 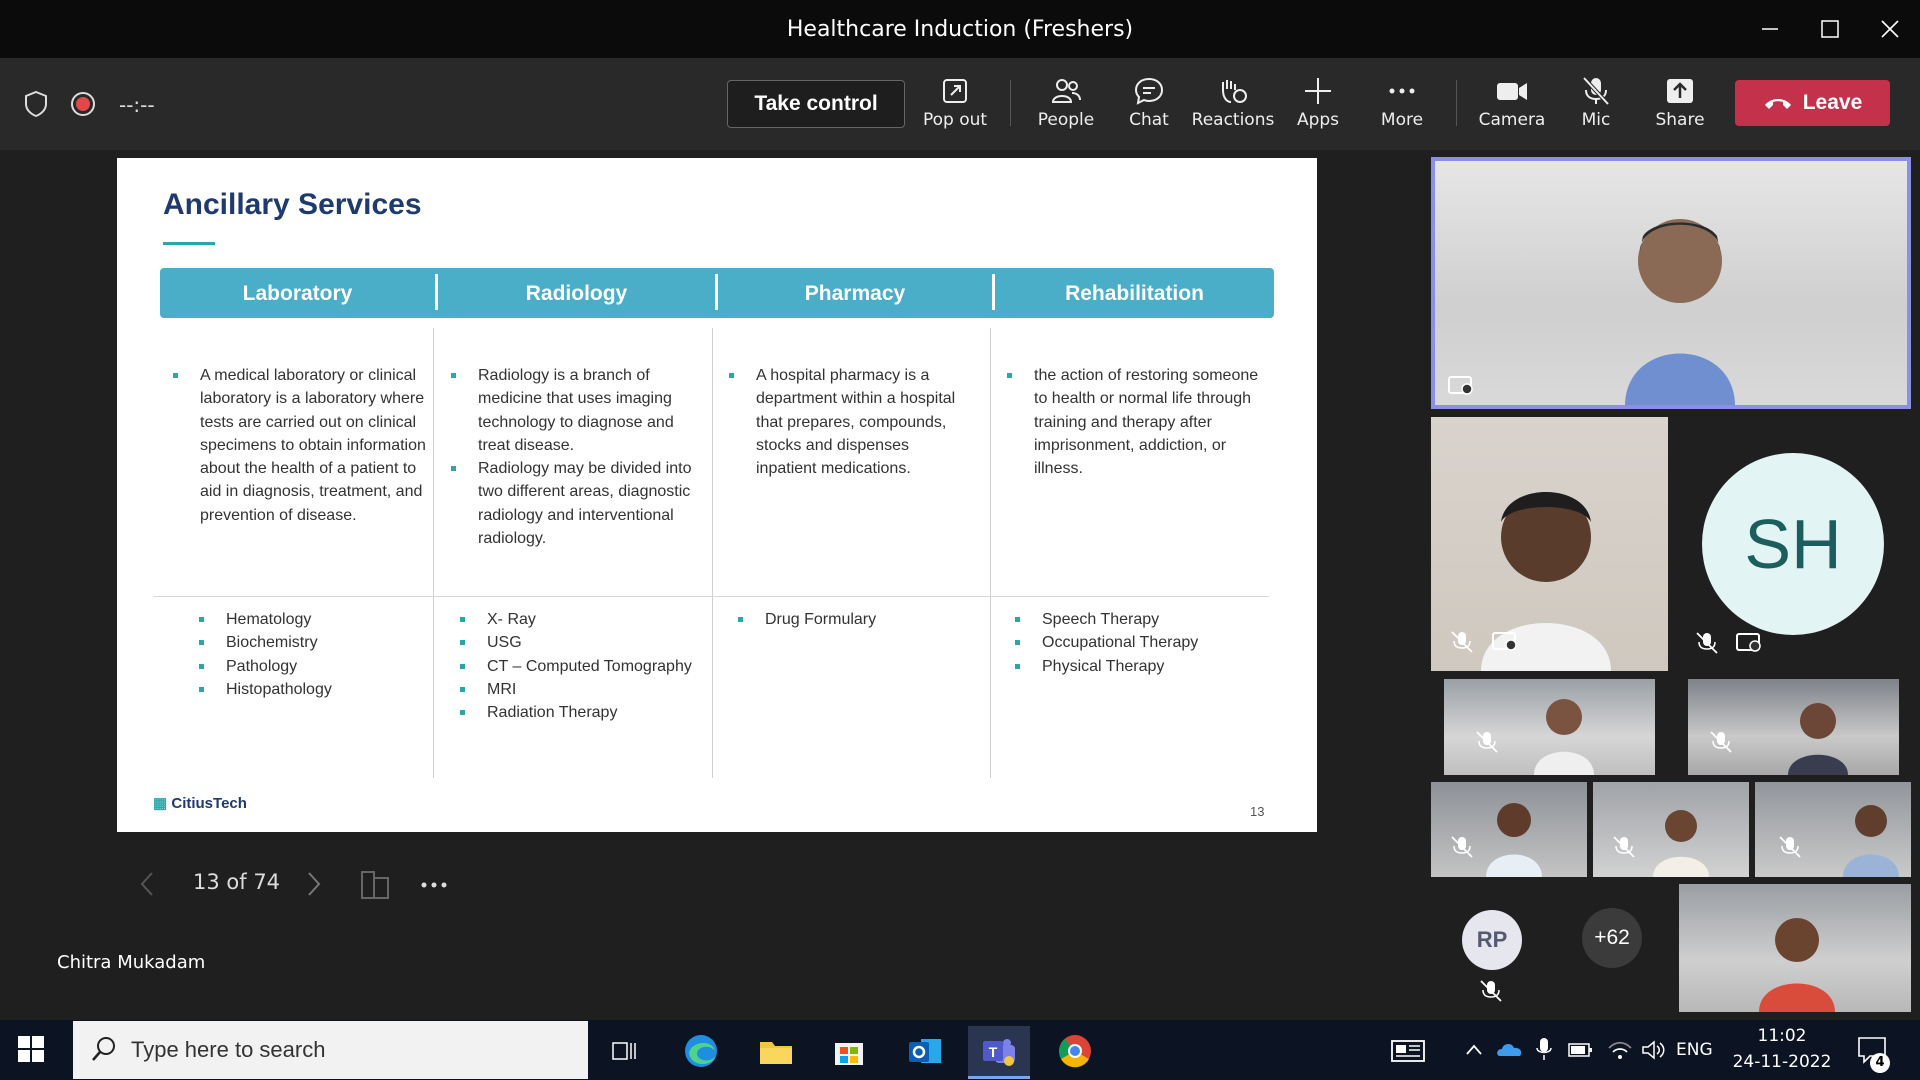 What do you see at coordinates (1512, 110) in the screenshot?
I see `camera-button: Camera` at bounding box center [1512, 110].